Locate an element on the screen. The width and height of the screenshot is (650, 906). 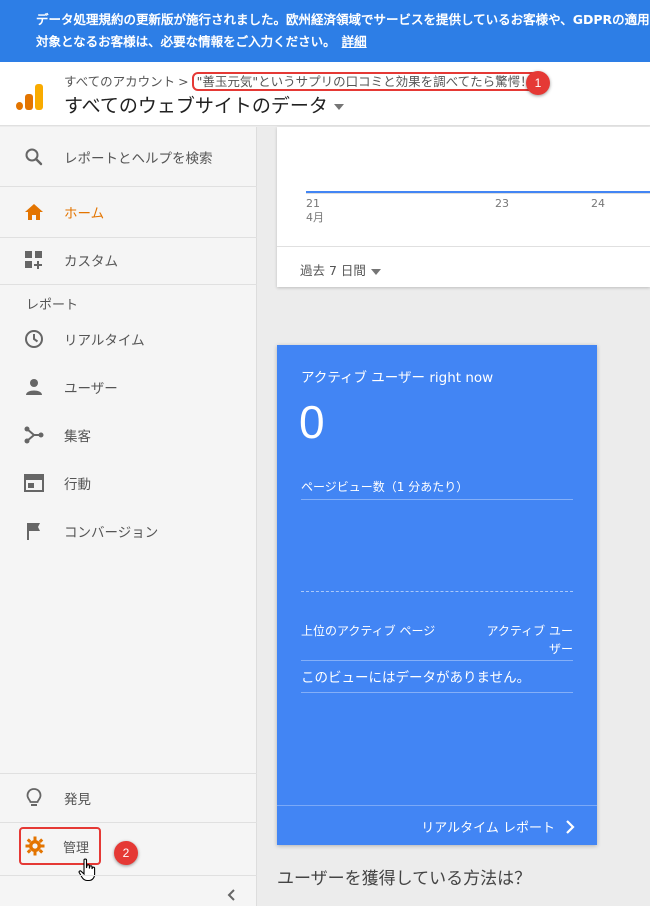
acquisition-icon is located at coordinates (34, 435).